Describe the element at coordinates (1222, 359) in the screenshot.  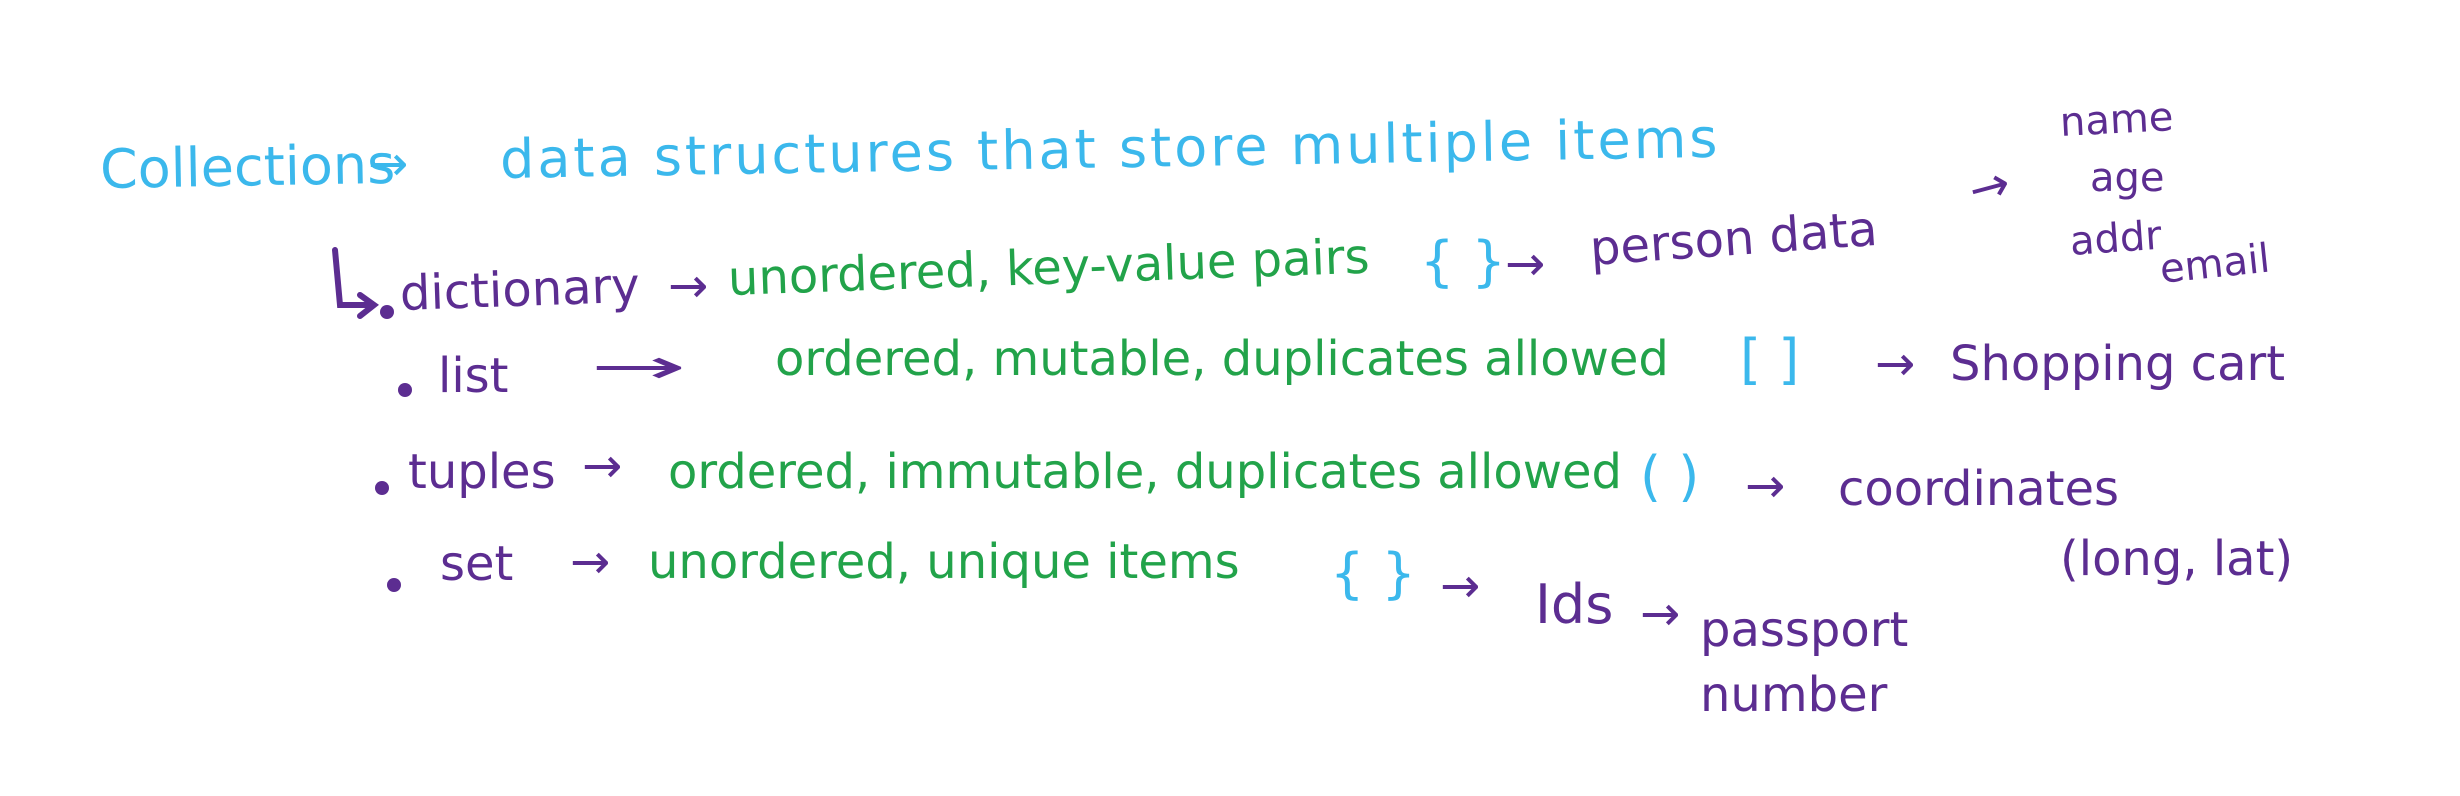
I see `item-description-list: ordered, mutable, duplicates allowed` at that location.